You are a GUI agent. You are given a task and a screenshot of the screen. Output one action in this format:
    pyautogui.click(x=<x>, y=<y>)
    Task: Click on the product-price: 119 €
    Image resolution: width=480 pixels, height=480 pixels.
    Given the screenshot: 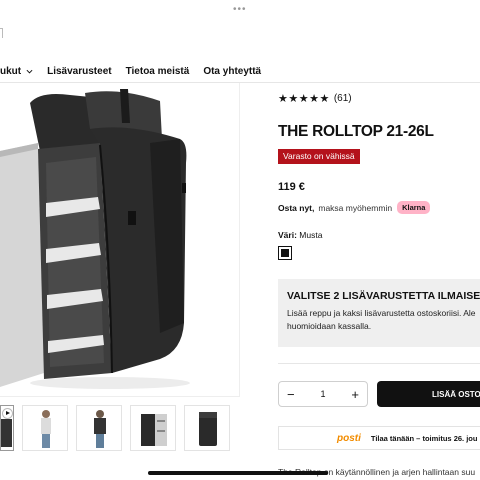 What is the action you would take?
    pyautogui.click(x=291, y=187)
    